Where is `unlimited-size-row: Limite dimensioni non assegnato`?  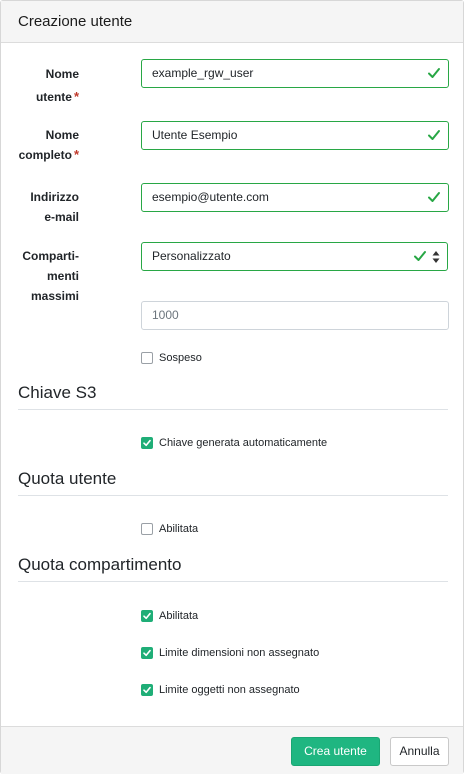
unlimited-size-row: Limite dimensioni non assegnato is located at coordinates (230, 653).